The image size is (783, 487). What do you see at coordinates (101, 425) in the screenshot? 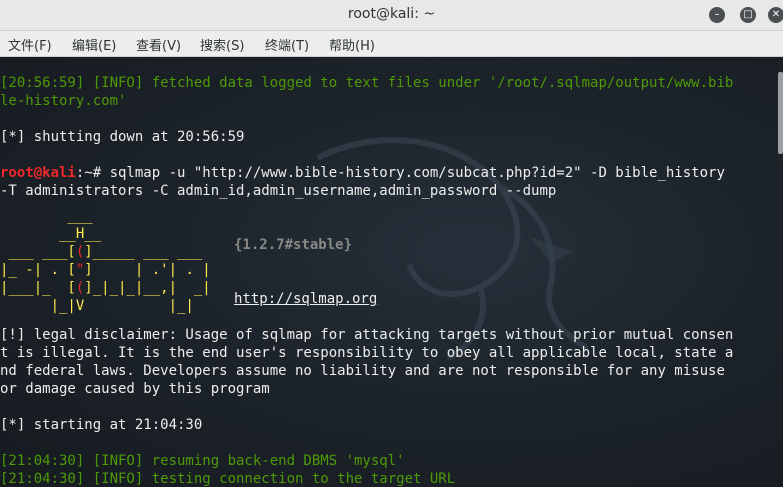
I see `starting-line: [*] starting at 21:04:30` at bounding box center [101, 425].